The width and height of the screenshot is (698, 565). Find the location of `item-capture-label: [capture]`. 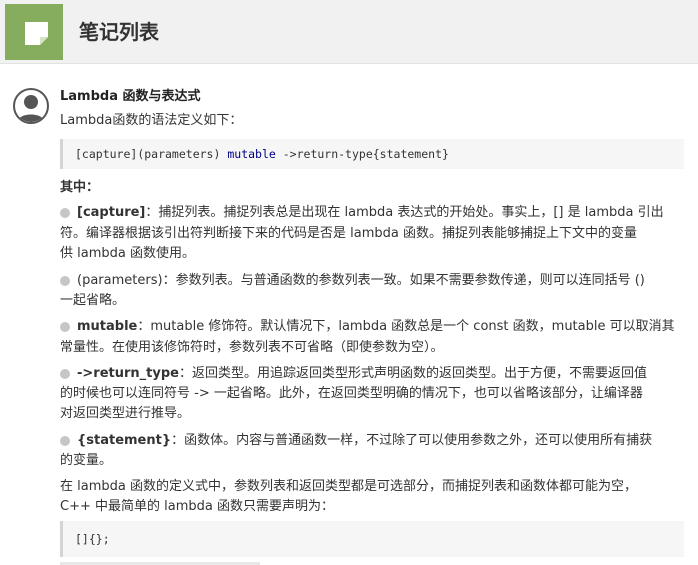

item-capture-label: [capture] is located at coordinates (111, 212).